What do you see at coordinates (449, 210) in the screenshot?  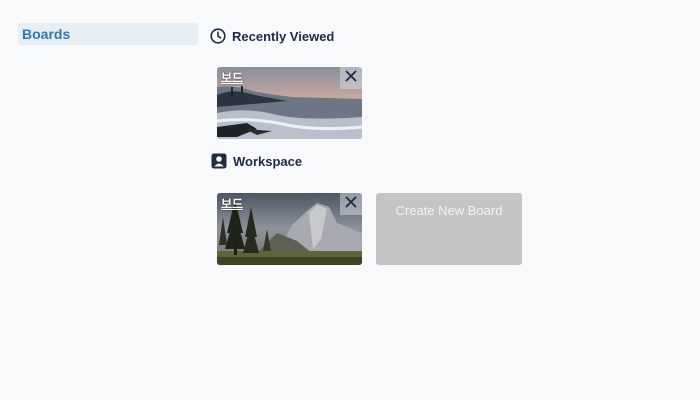 I see `create-board-label: Create New Board` at bounding box center [449, 210].